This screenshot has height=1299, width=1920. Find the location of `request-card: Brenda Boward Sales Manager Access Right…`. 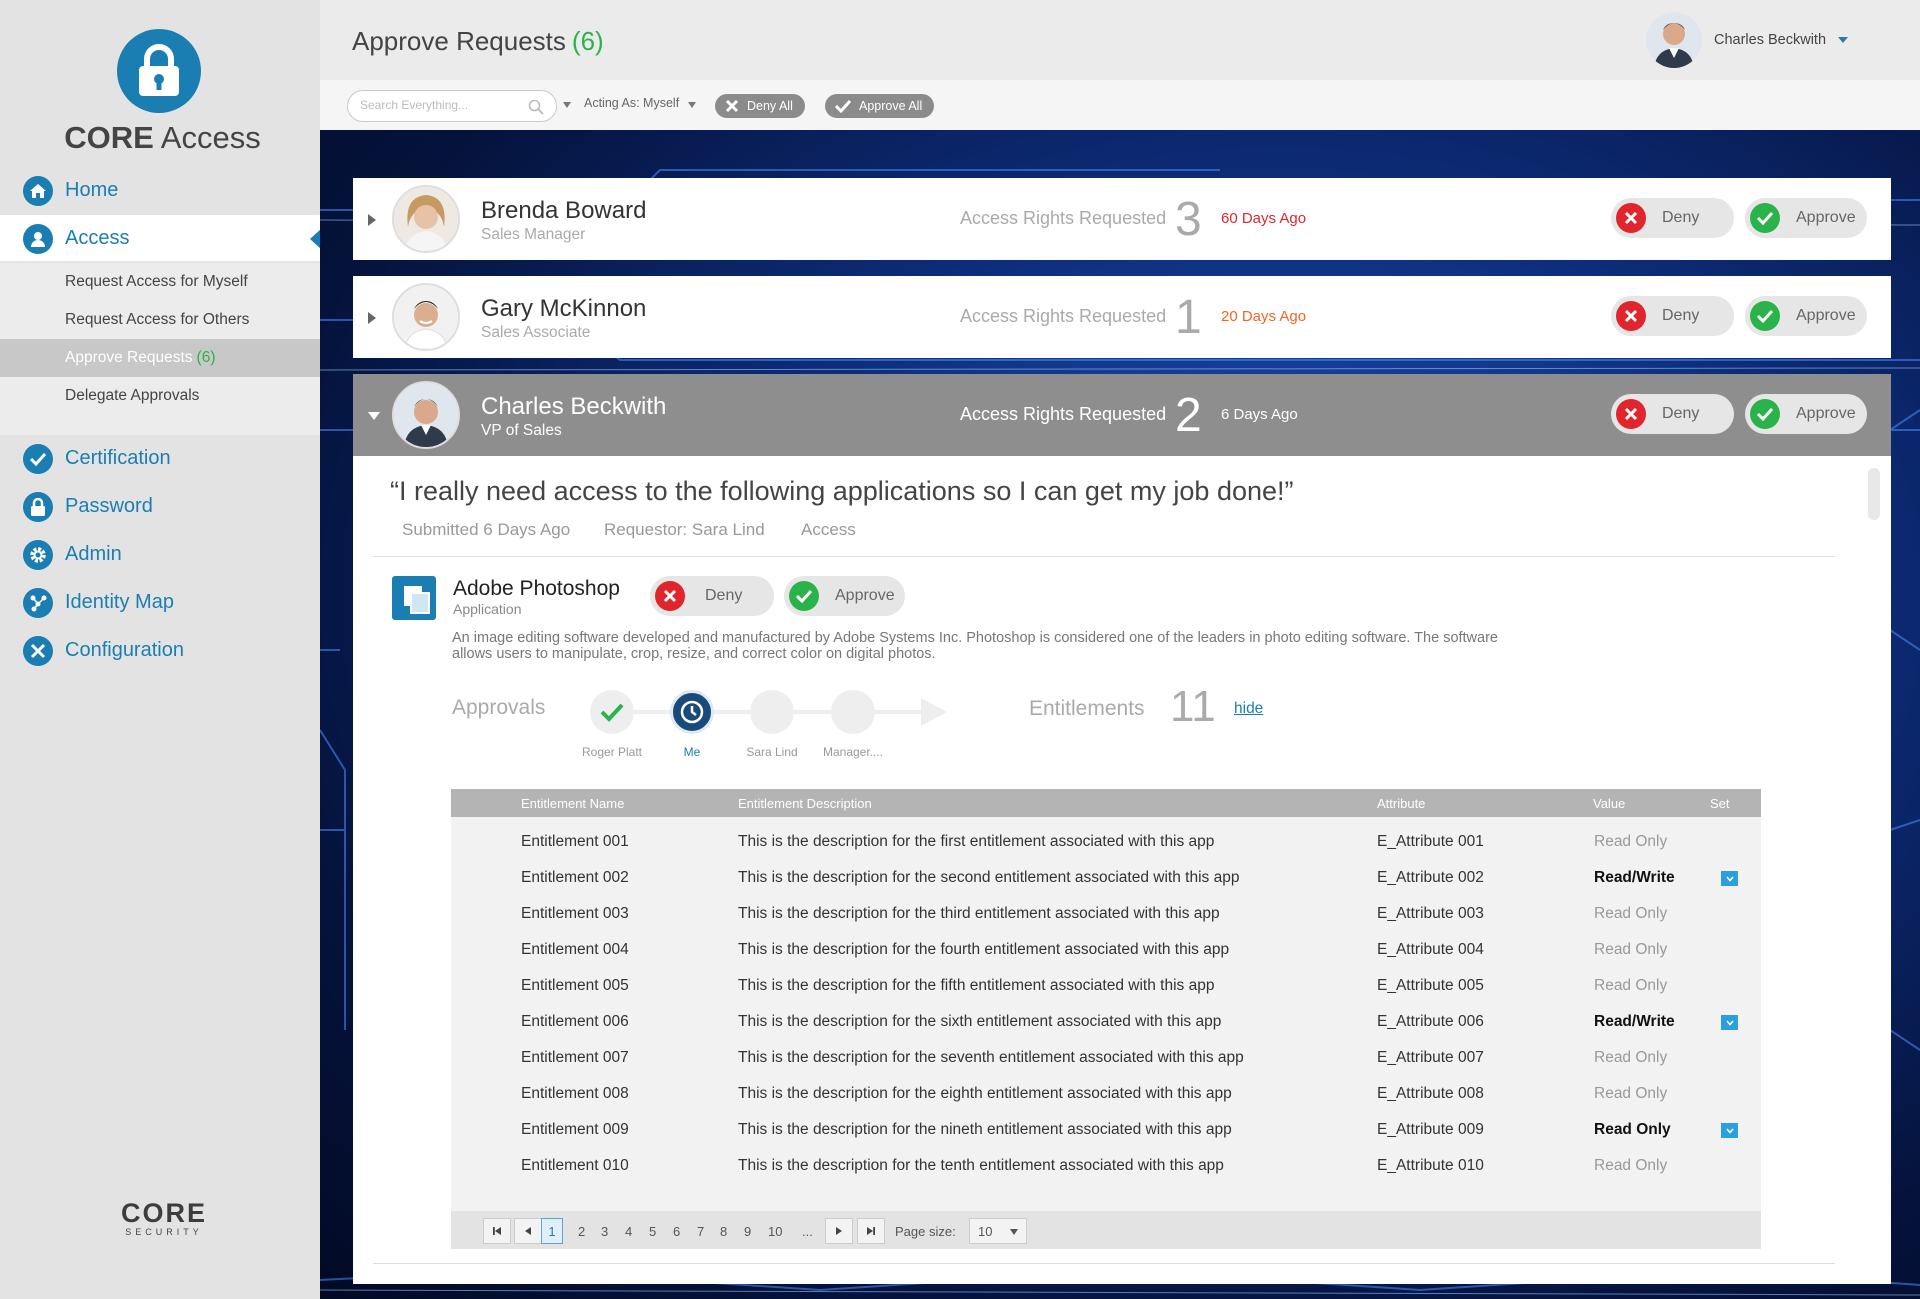

request-card: Brenda Boward Sales Manager Access Right… is located at coordinates (1122, 219).